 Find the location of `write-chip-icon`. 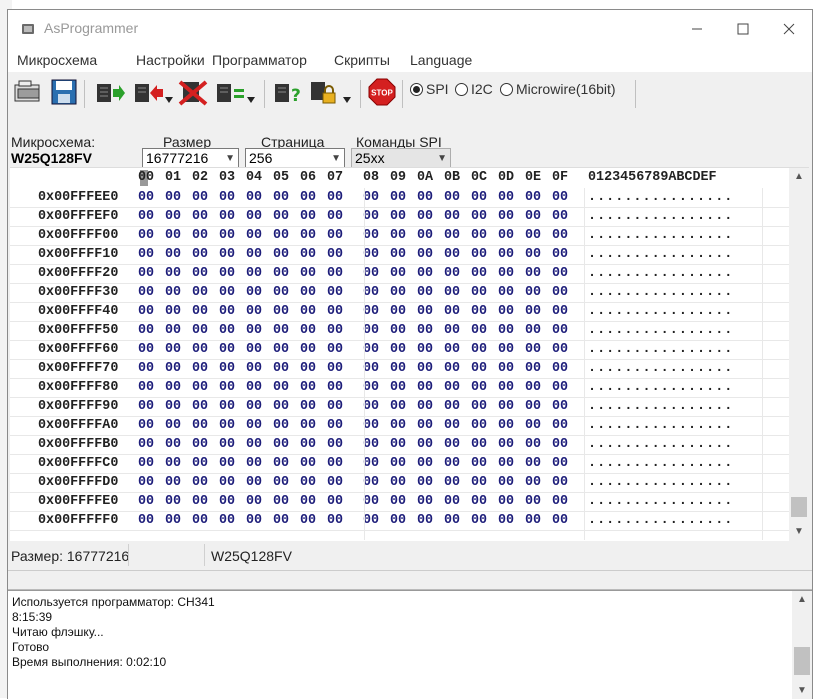

write-chip-icon is located at coordinates (148, 92).